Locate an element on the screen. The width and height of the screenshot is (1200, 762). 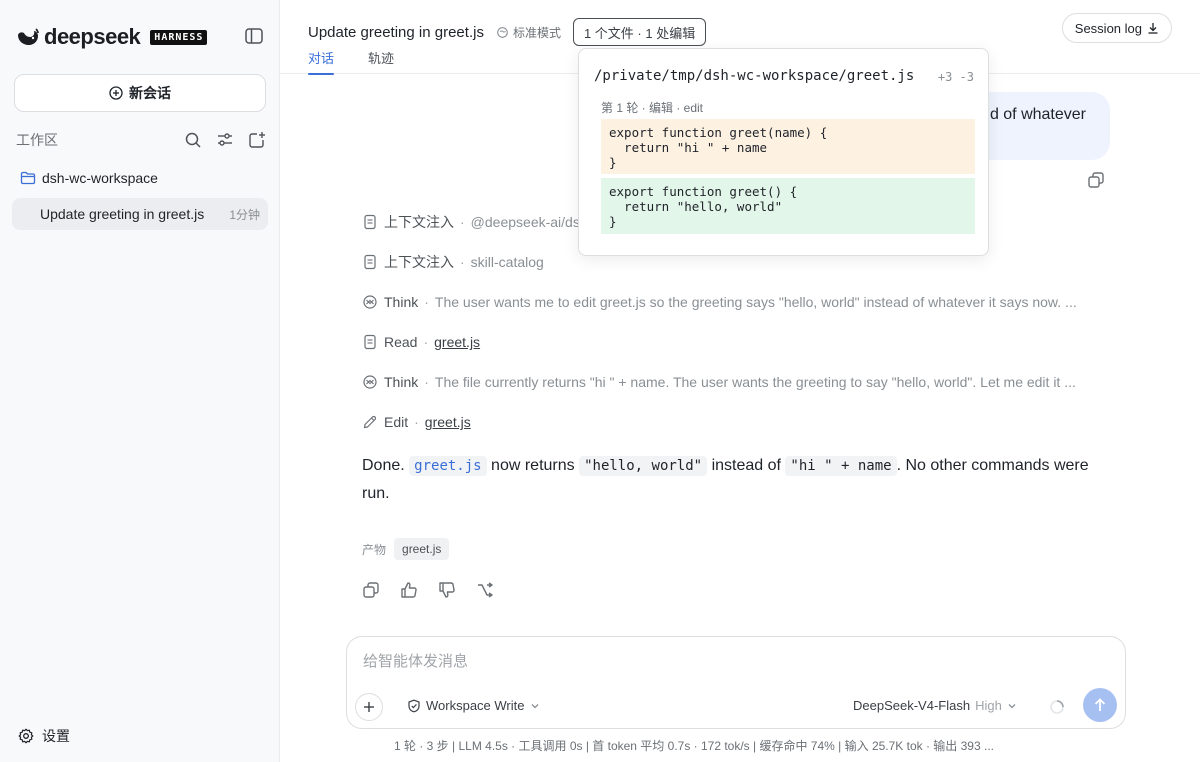
whale-logo-icon is located at coordinates (28, 36).